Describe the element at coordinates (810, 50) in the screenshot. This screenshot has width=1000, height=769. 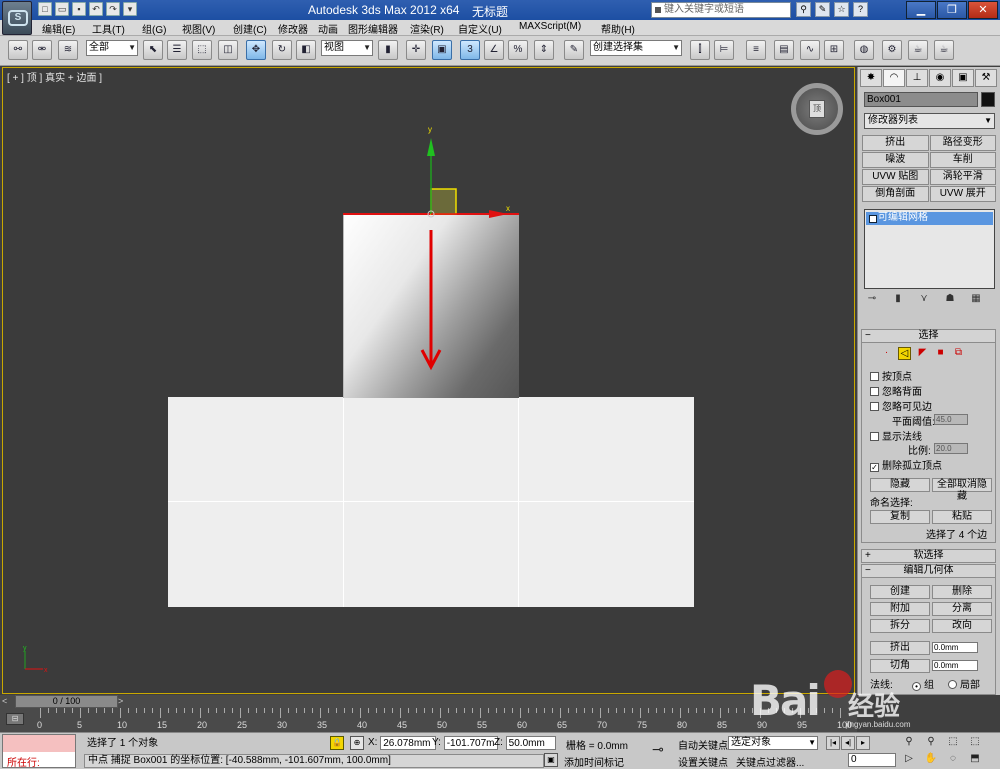
I see `curve-editor-icon: ∿` at that location.